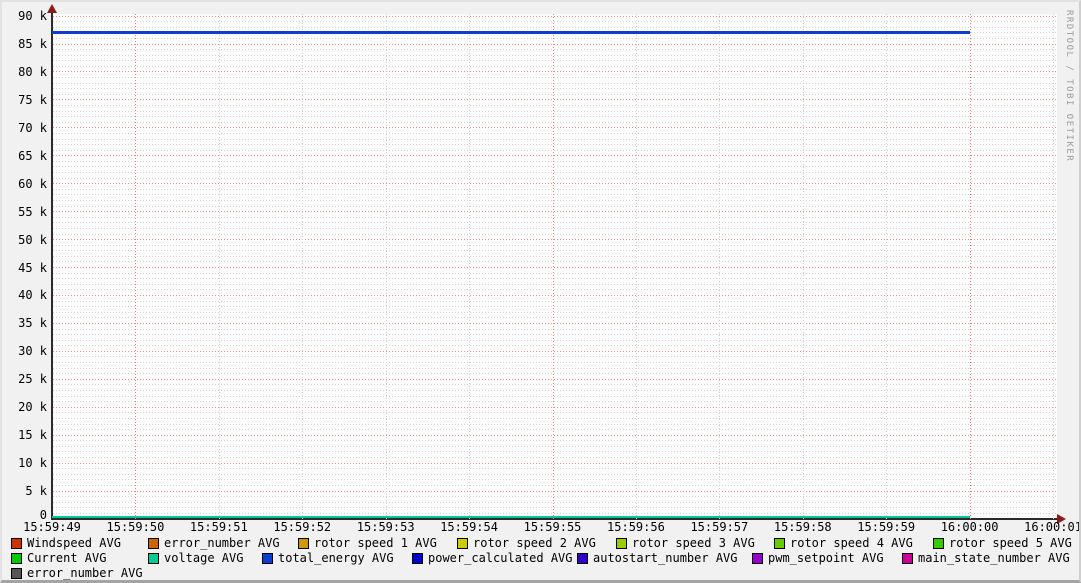 The height and width of the screenshot is (583, 1081). I want to click on legend-label: error_number AVG, so click(85, 573).